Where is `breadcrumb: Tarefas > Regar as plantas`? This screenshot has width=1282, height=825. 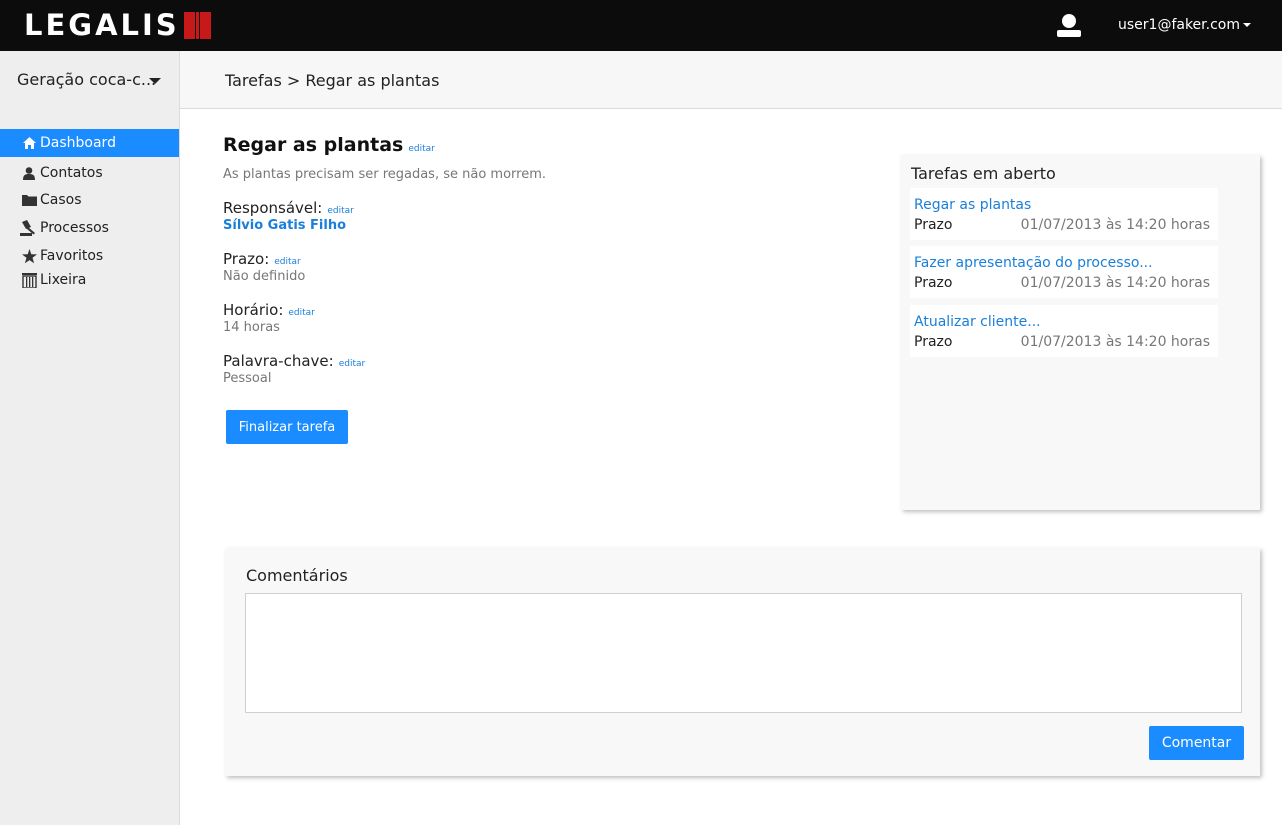
breadcrumb: Tarefas > Regar as plantas is located at coordinates (332, 81).